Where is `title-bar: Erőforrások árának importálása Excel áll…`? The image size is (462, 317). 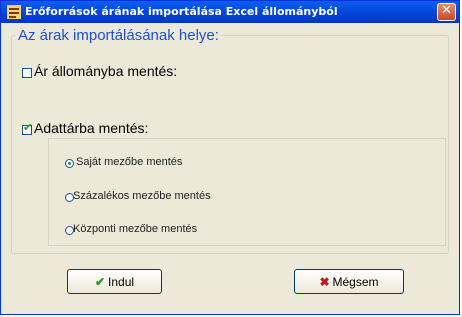
title-bar: Erőforrások árának importálása Excel áll… is located at coordinates (230, 12).